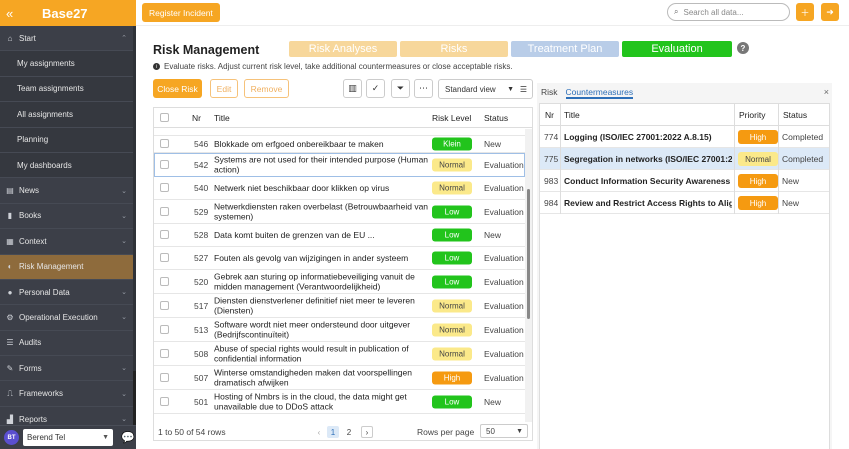 The width and height of the screenshot is (849, 449). I want to click on rows-per-page-select: 50 ▼, so click(504, 431).